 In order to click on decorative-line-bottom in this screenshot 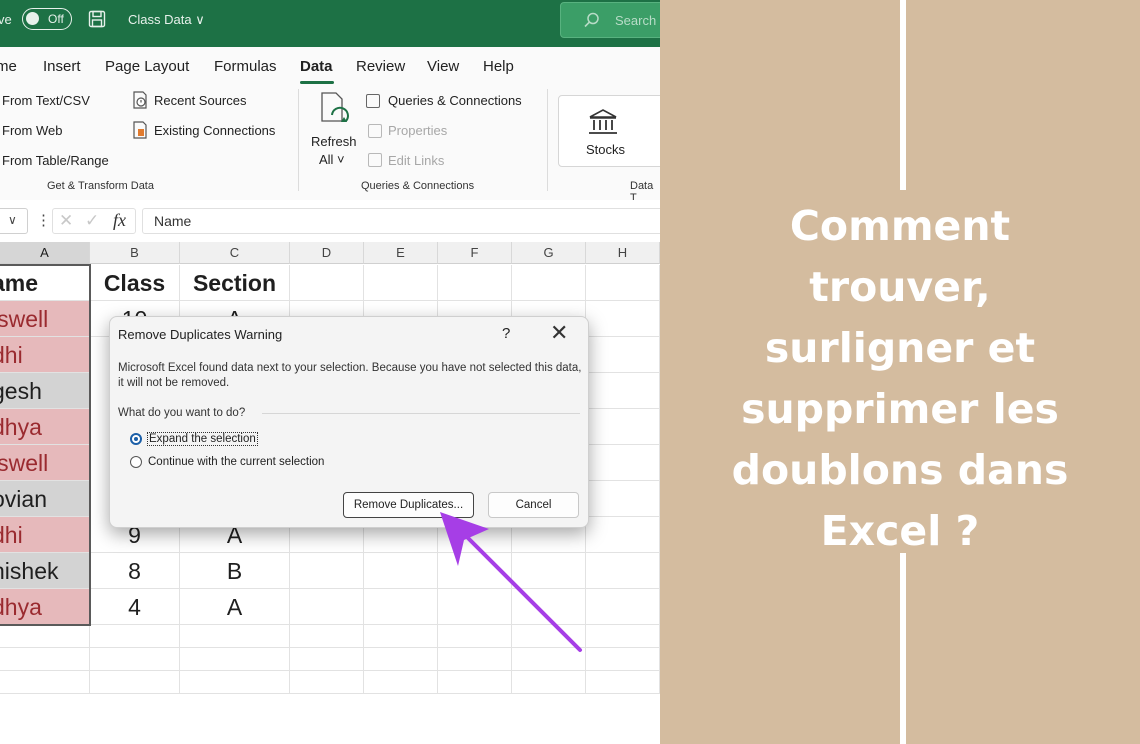, I will do `click(903, 648)`.